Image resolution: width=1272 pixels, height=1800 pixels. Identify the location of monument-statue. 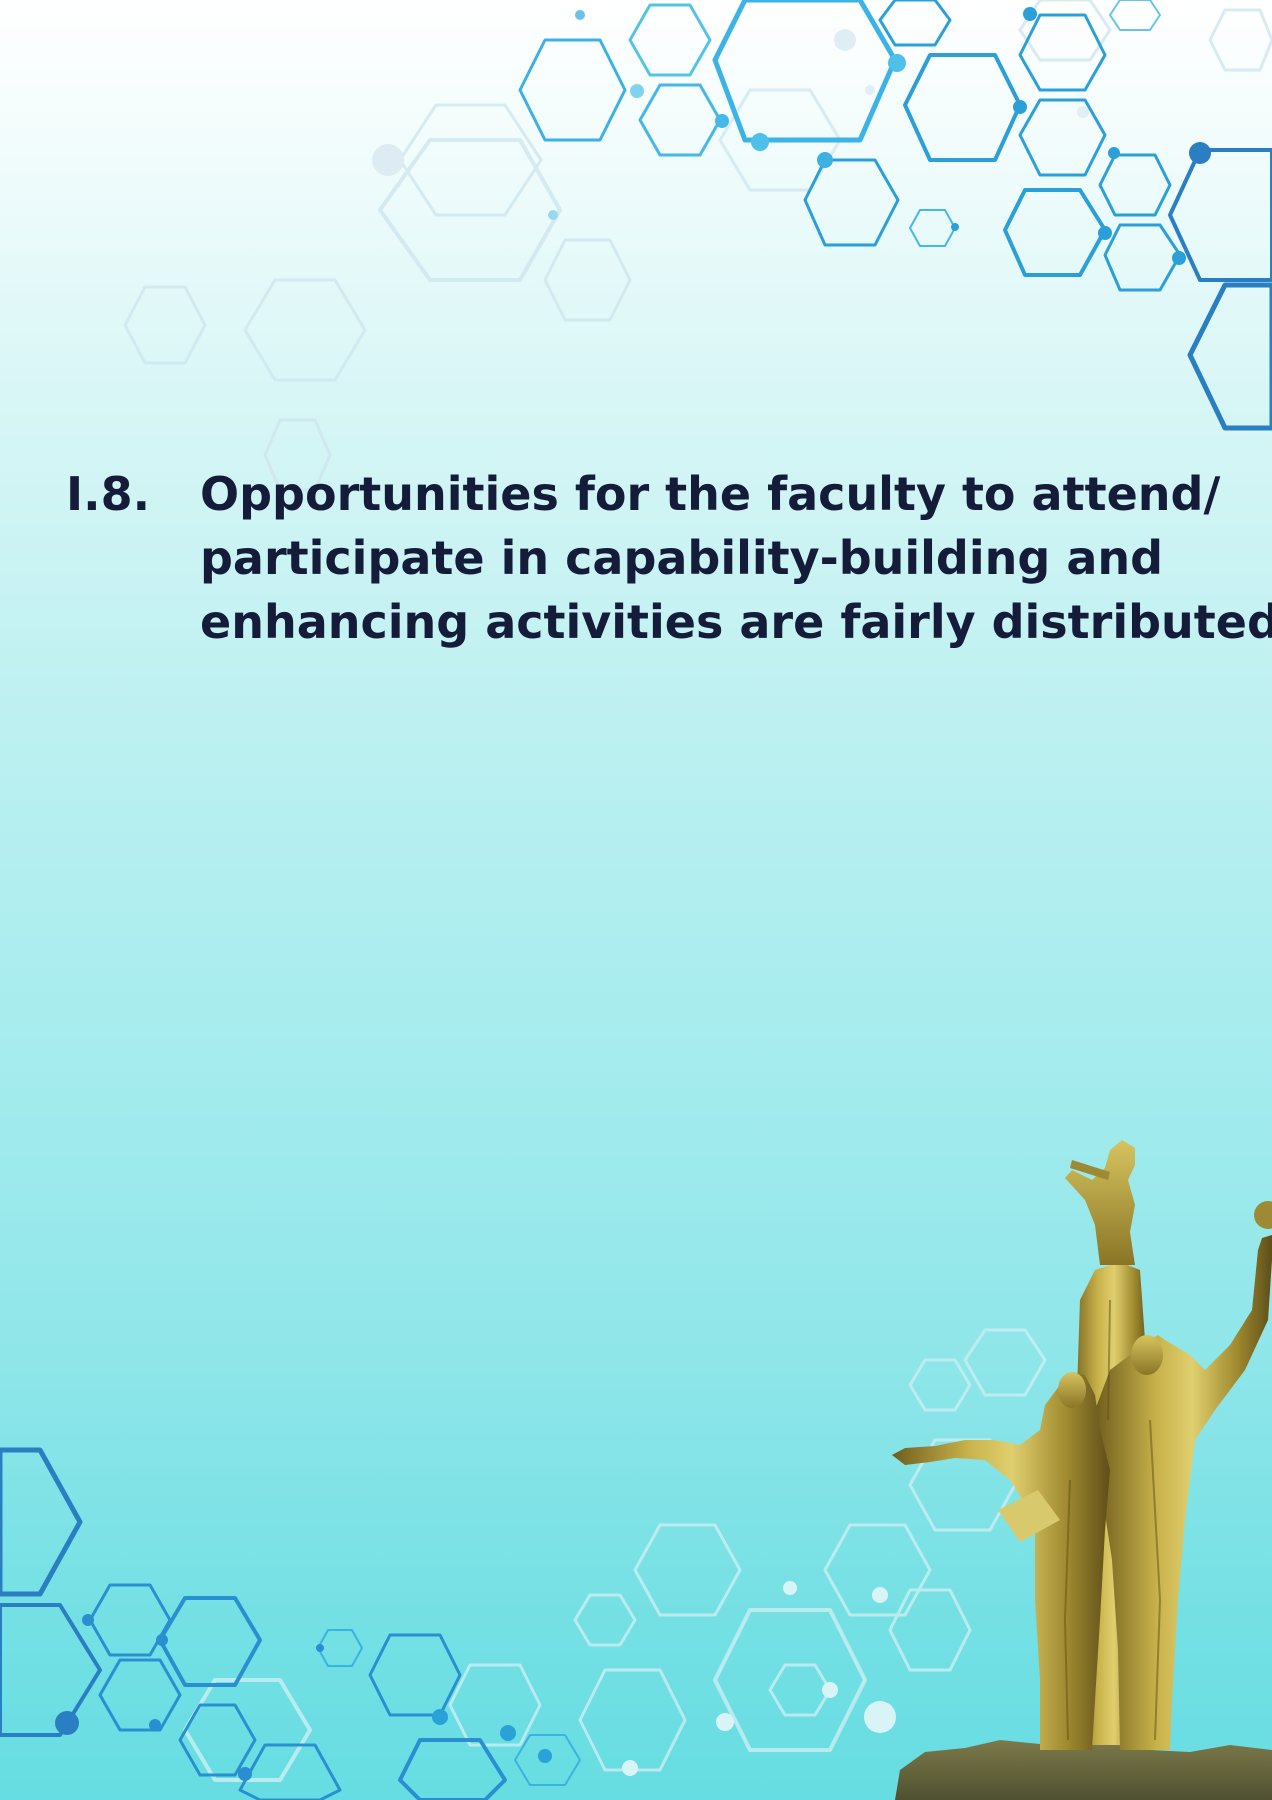
(1082, 1470).